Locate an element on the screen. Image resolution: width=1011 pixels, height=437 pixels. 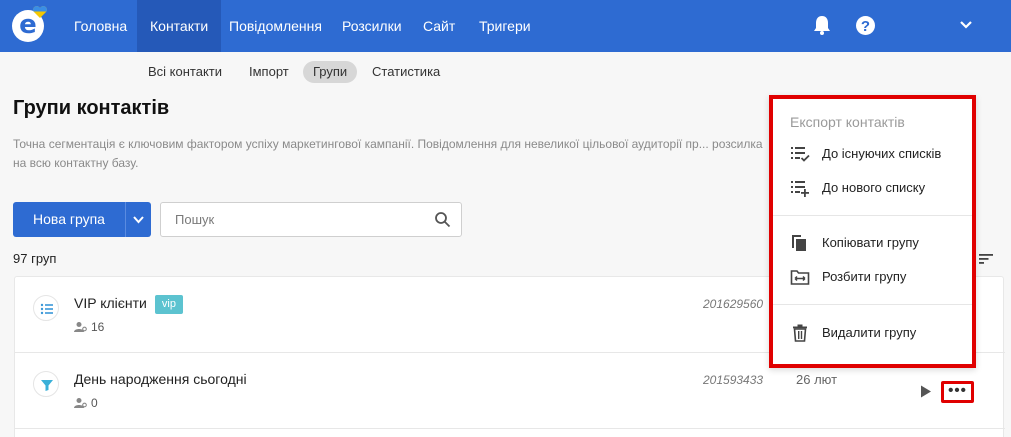
play-icon is located at coordinates (926, 391).